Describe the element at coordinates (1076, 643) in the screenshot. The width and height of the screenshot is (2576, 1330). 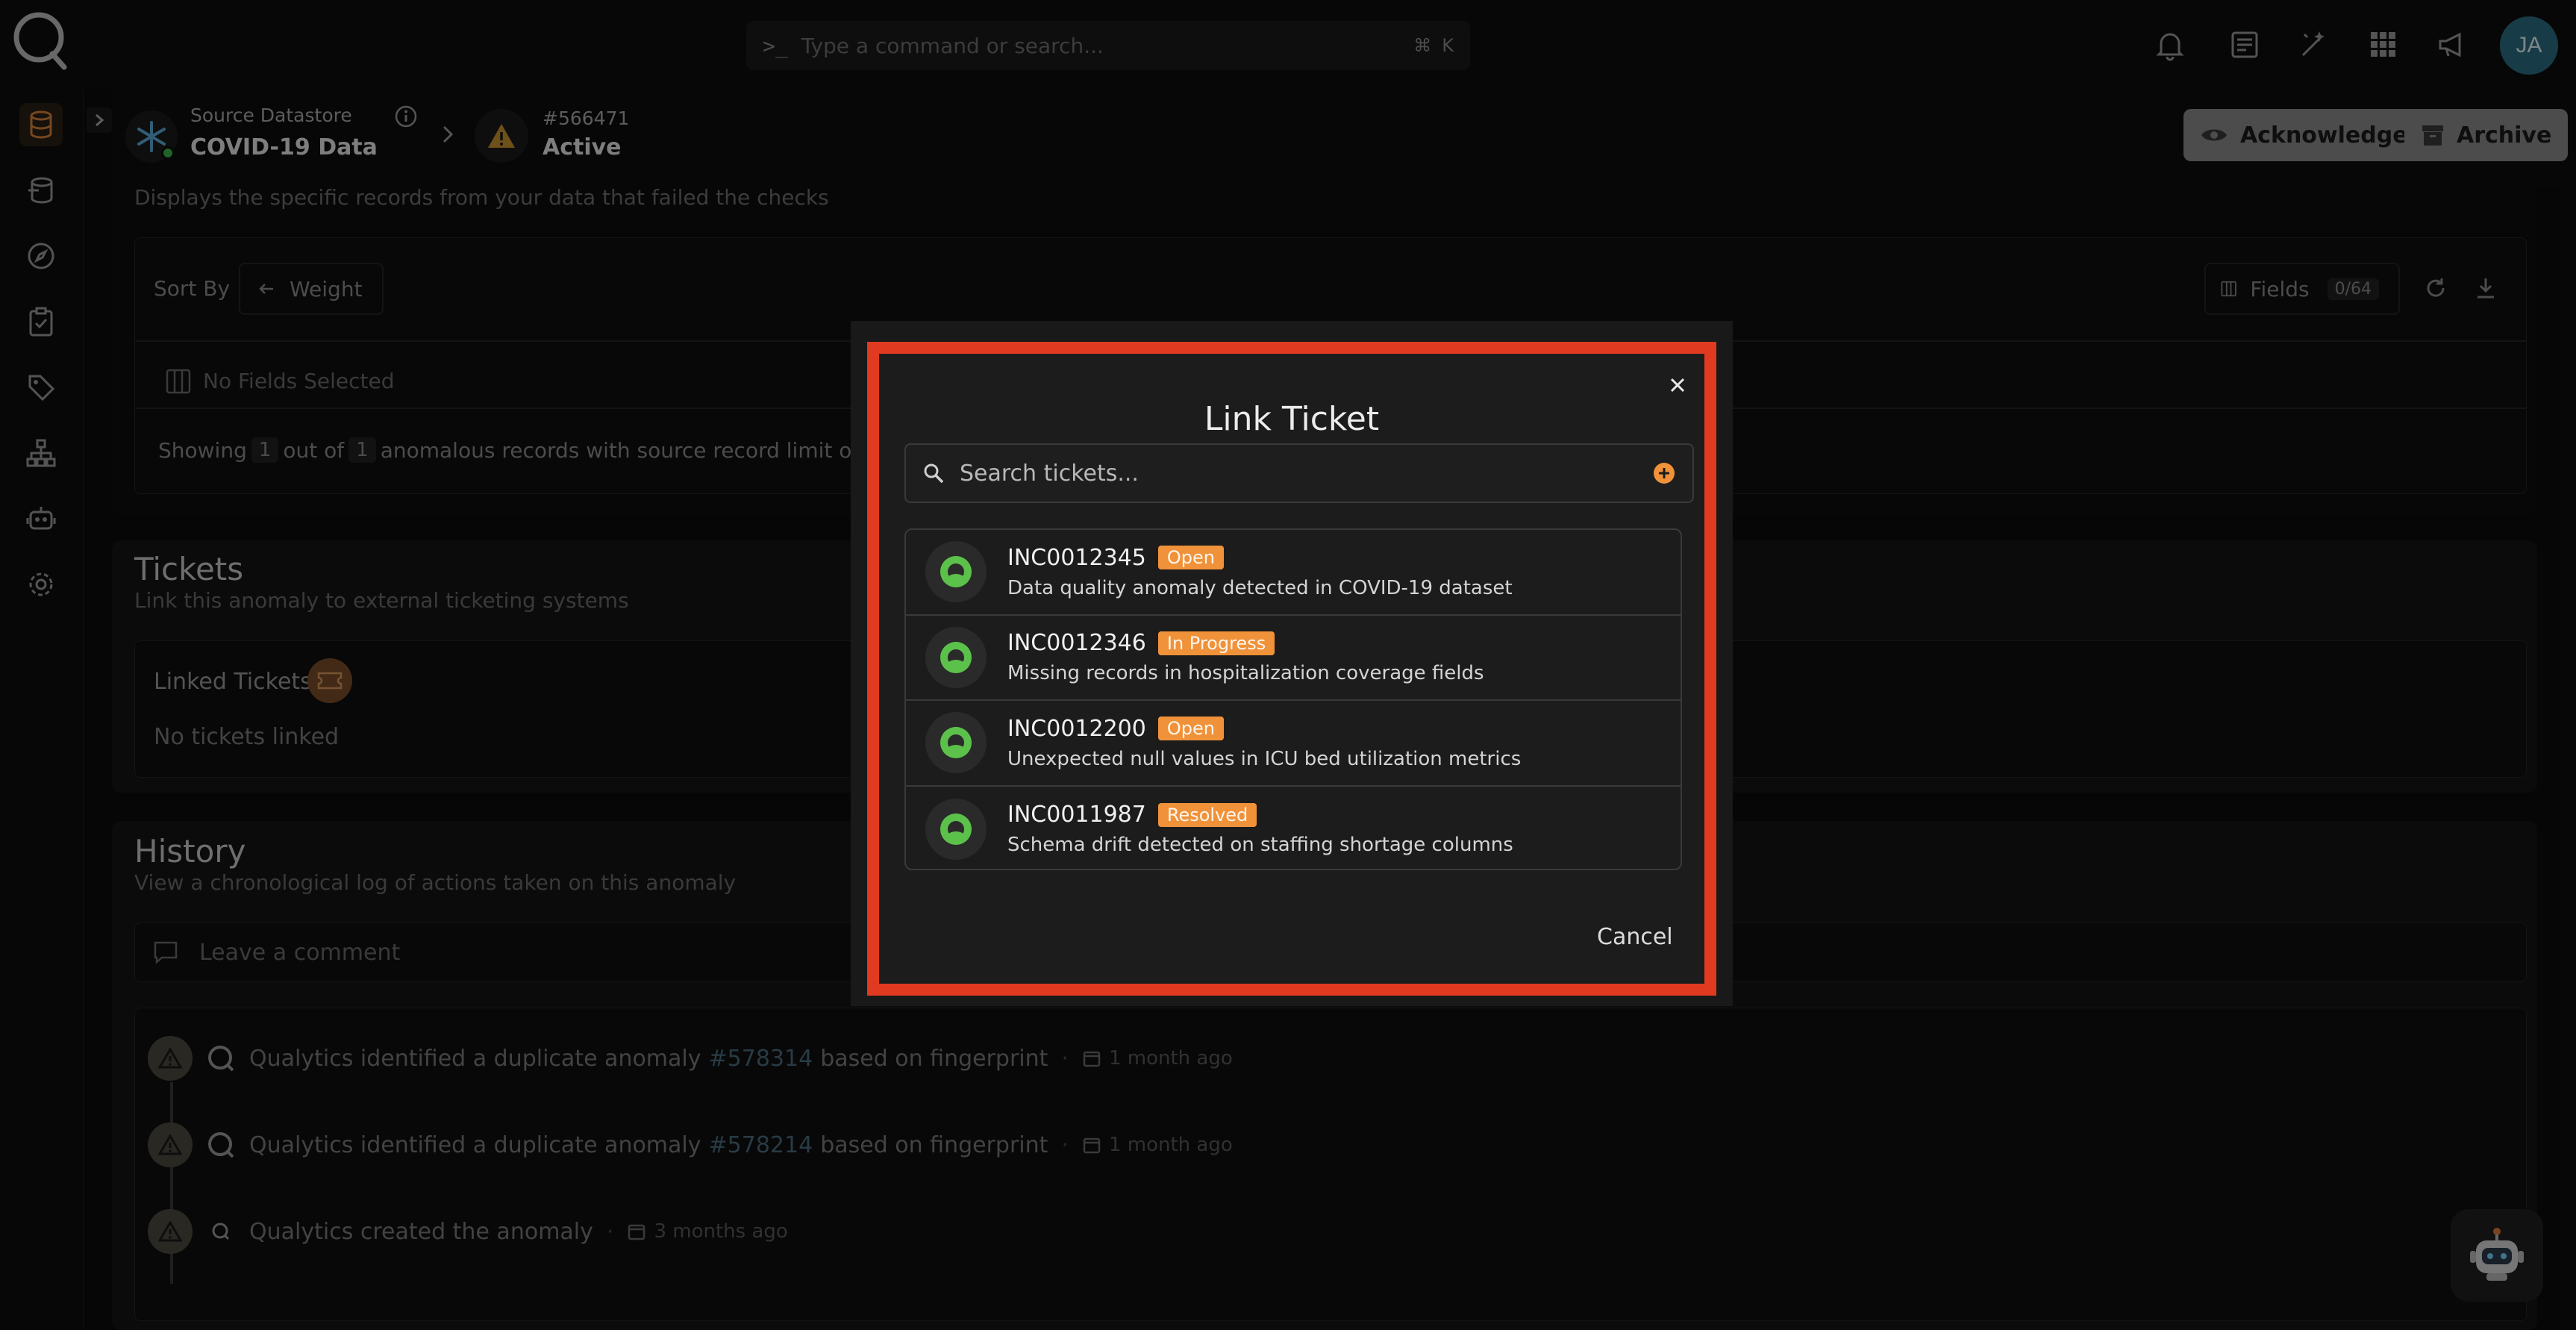
I see `ticket-id: INC0012346` at that location.